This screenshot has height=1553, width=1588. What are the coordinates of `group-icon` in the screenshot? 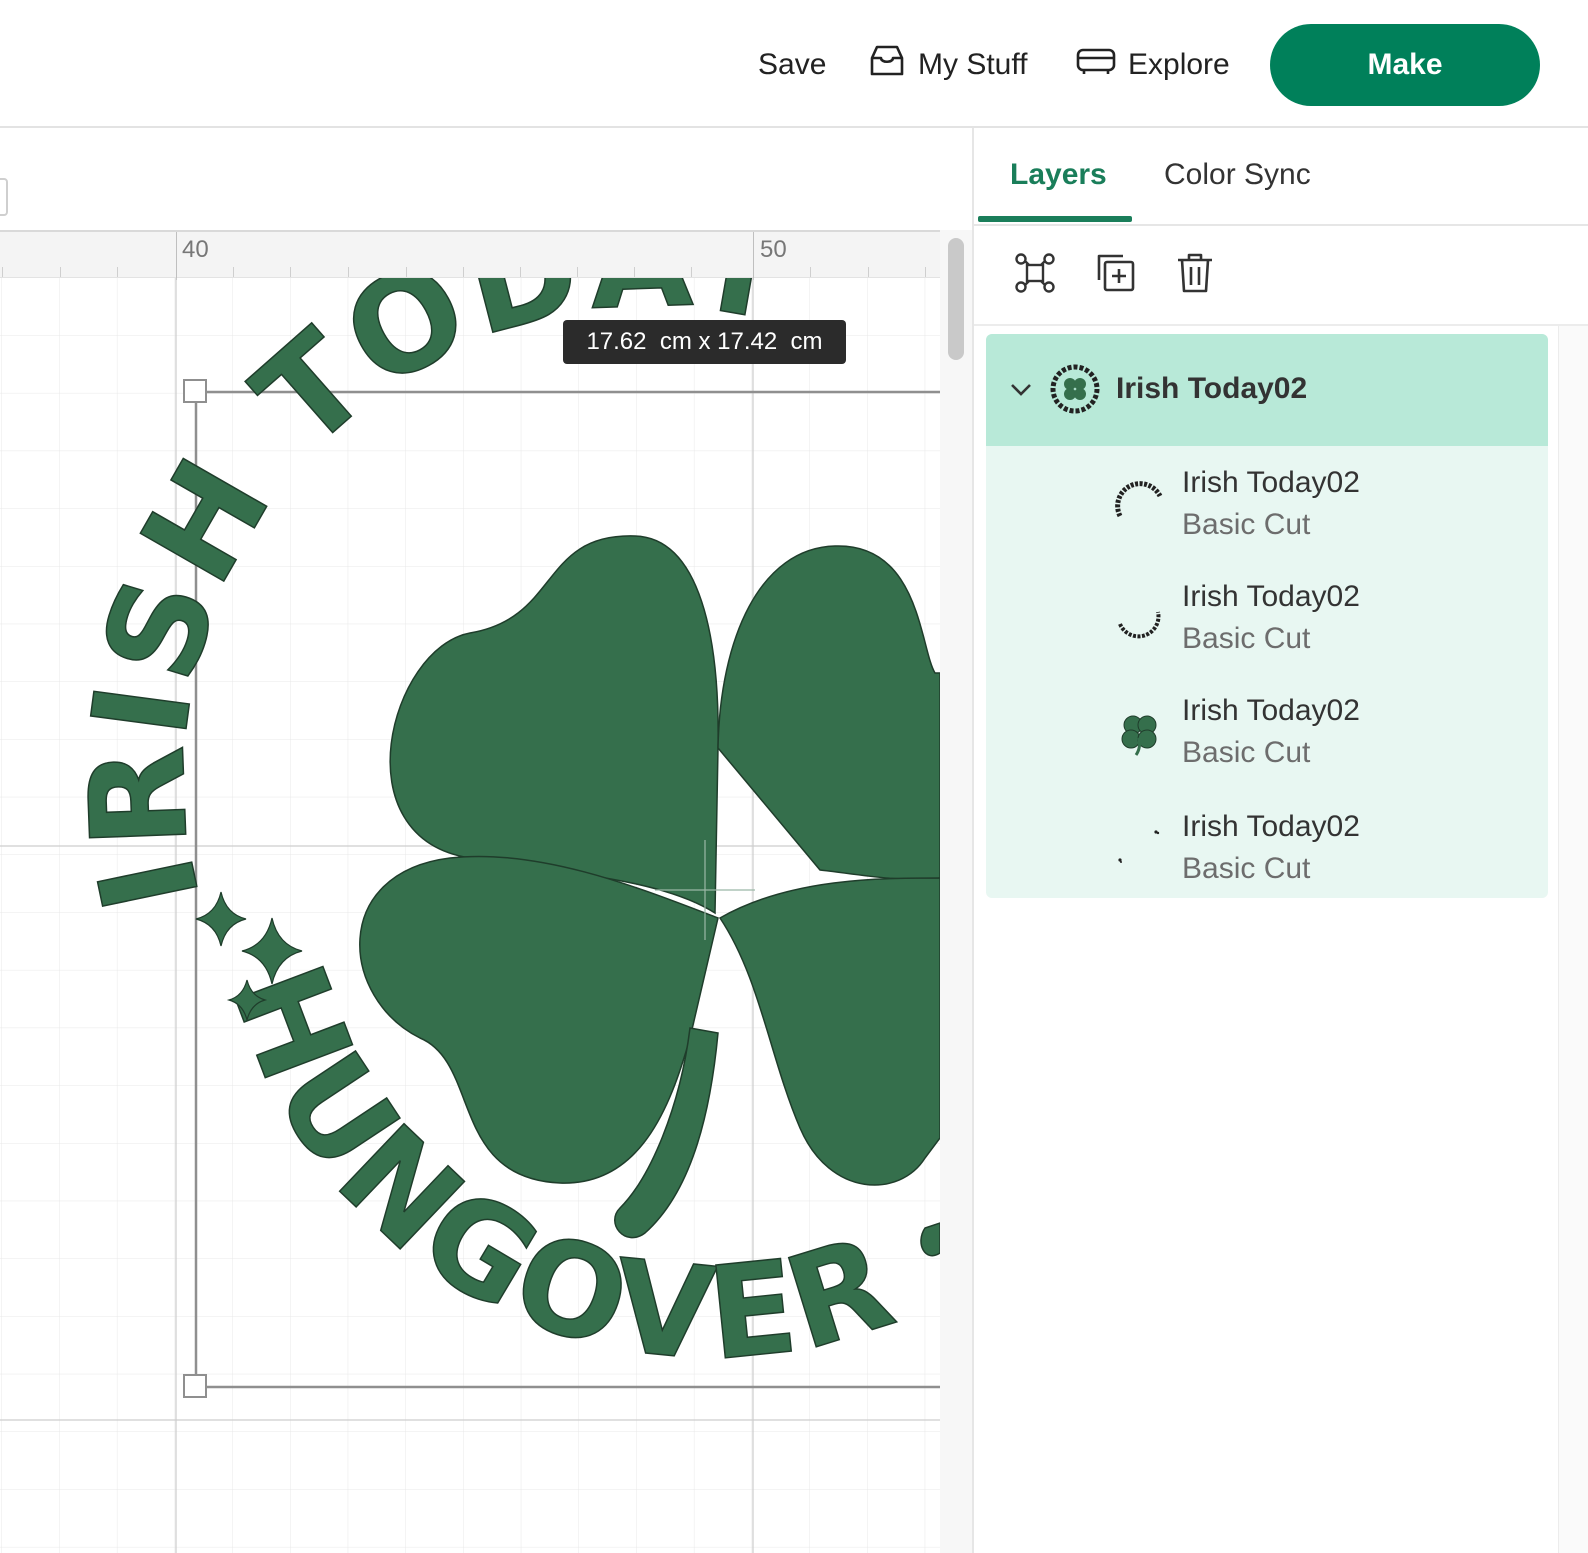 It's located at (1035, 273).